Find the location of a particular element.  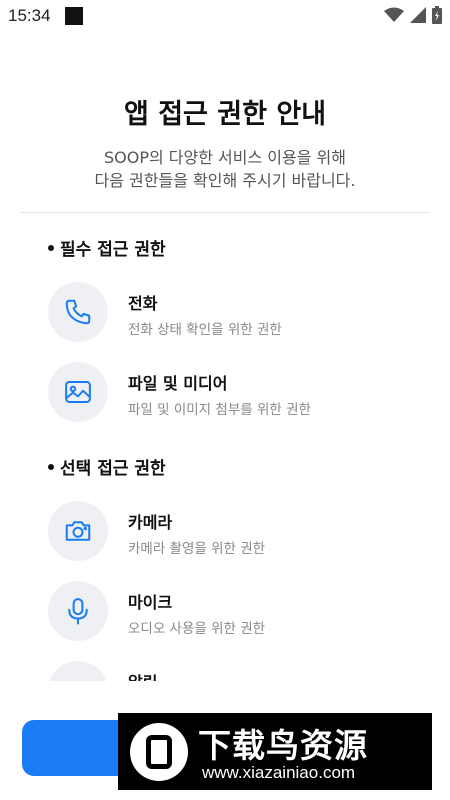

microphone-icon is located at coordinates (78, 611).